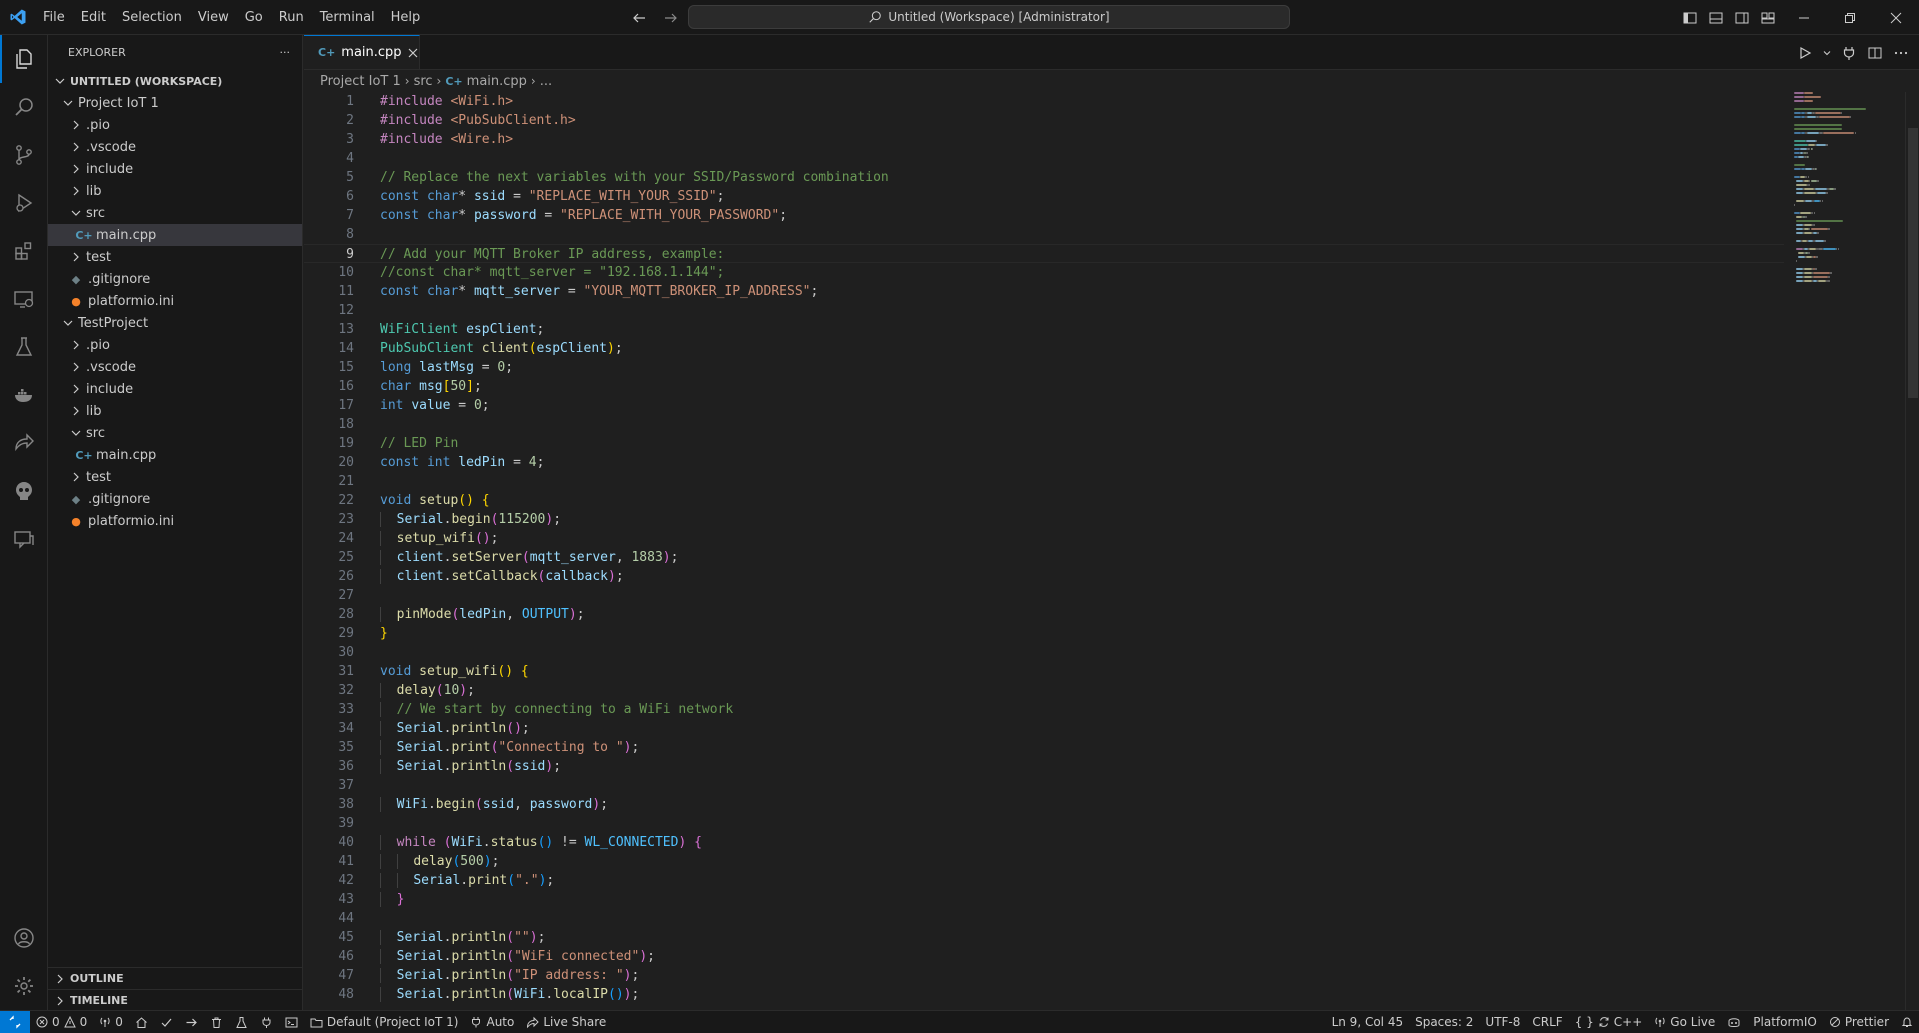 The image size is (1919, 1033). I want to click on close-icon, so click(413, 53).